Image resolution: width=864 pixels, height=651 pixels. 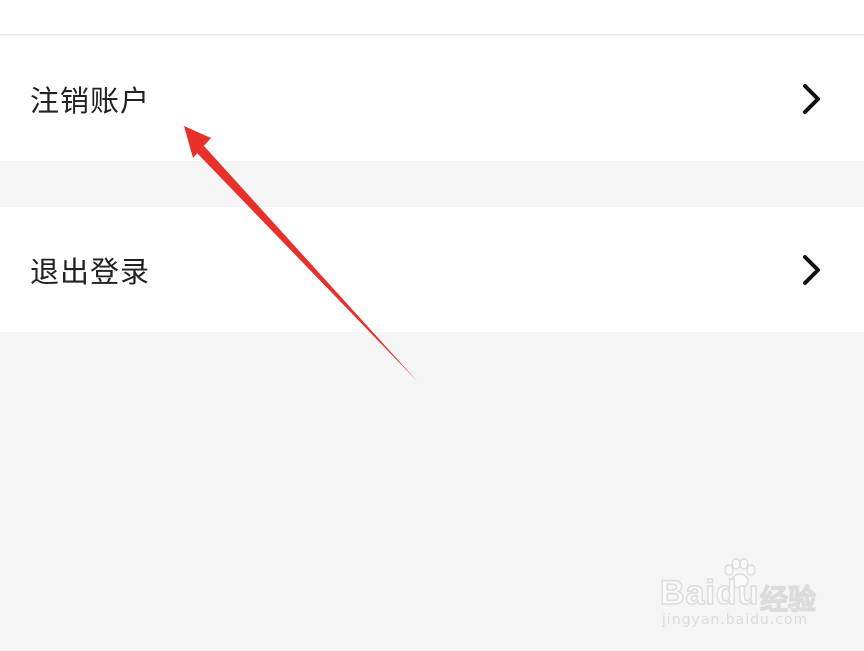 I want to click on watermark-brand: Baidu, so click(x=709, y=593).